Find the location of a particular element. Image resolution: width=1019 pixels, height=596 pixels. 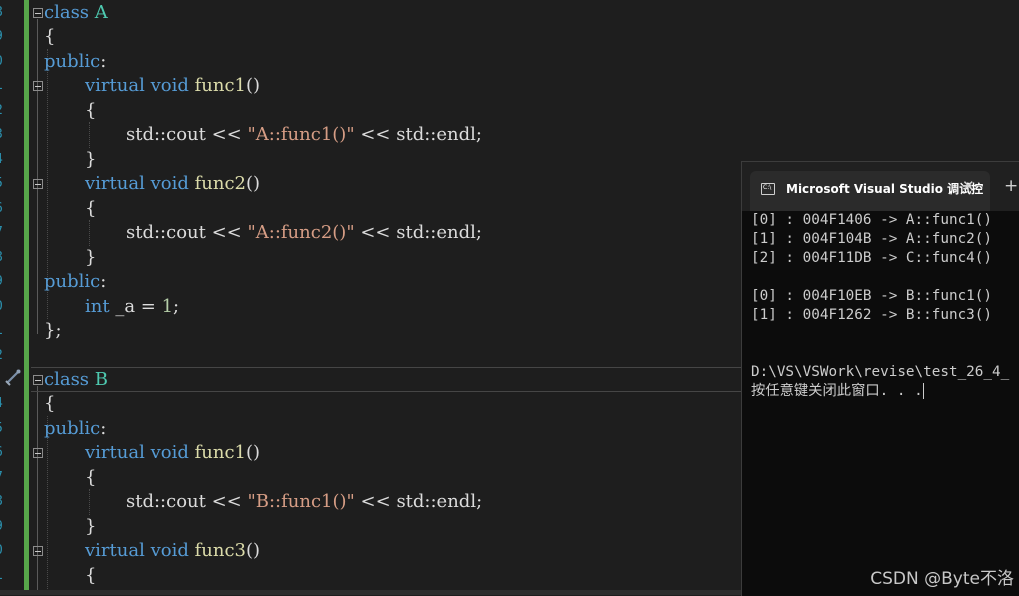

console-line: D:\VS\VSWork\revise\test_26_4_ is located at coordinates (880, 372).